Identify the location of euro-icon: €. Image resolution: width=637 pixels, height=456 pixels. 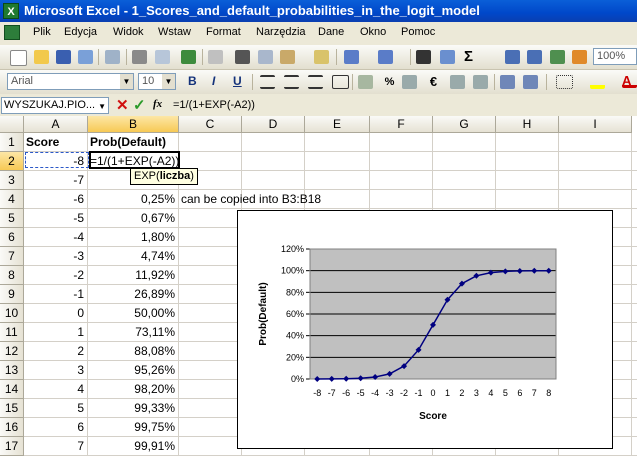
(433, 82).